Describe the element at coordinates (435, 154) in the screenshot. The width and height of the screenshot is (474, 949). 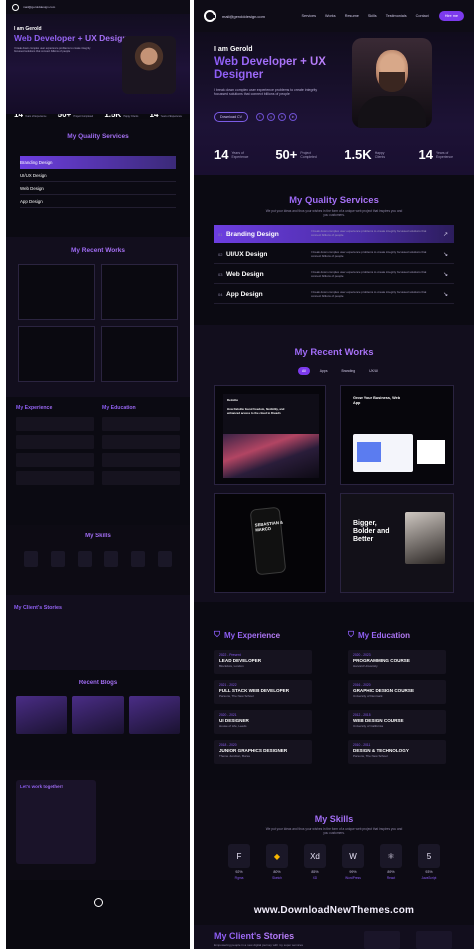
I see `stat-experience-2: 14 Years of Experience` at that location.